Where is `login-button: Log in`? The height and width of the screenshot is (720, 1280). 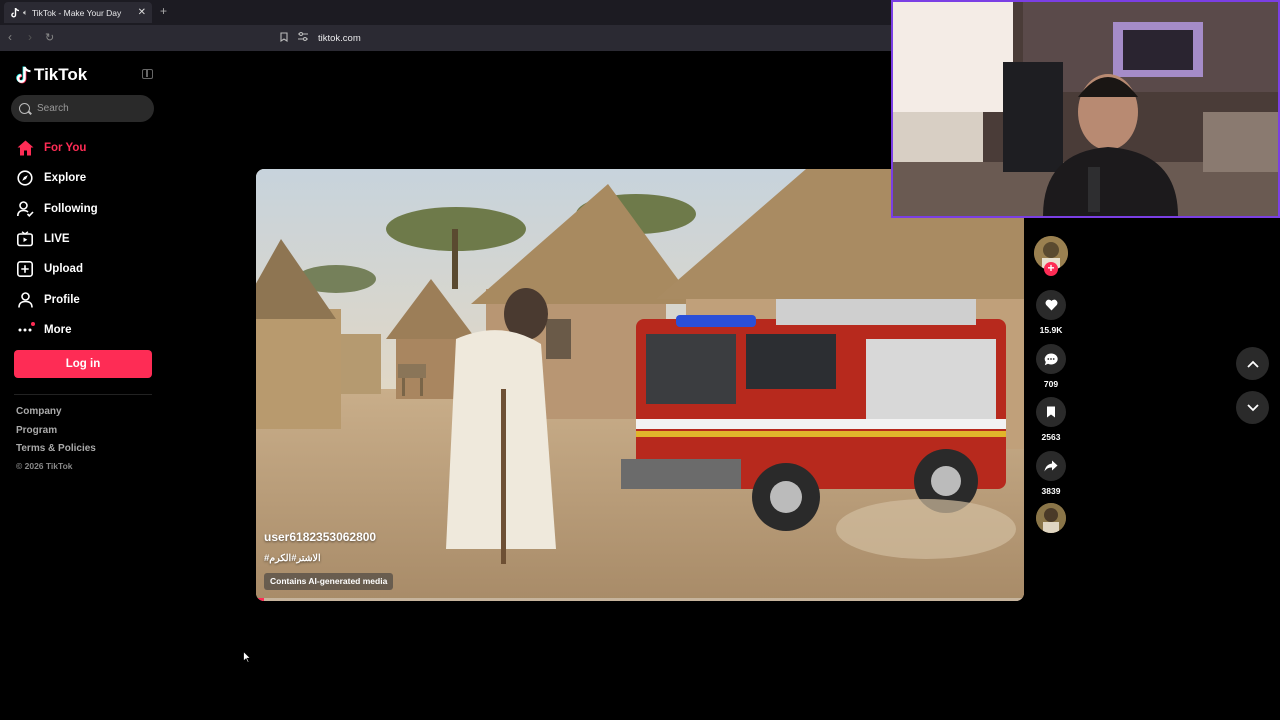
login-button: Log in is located at coordinates (83, 364).